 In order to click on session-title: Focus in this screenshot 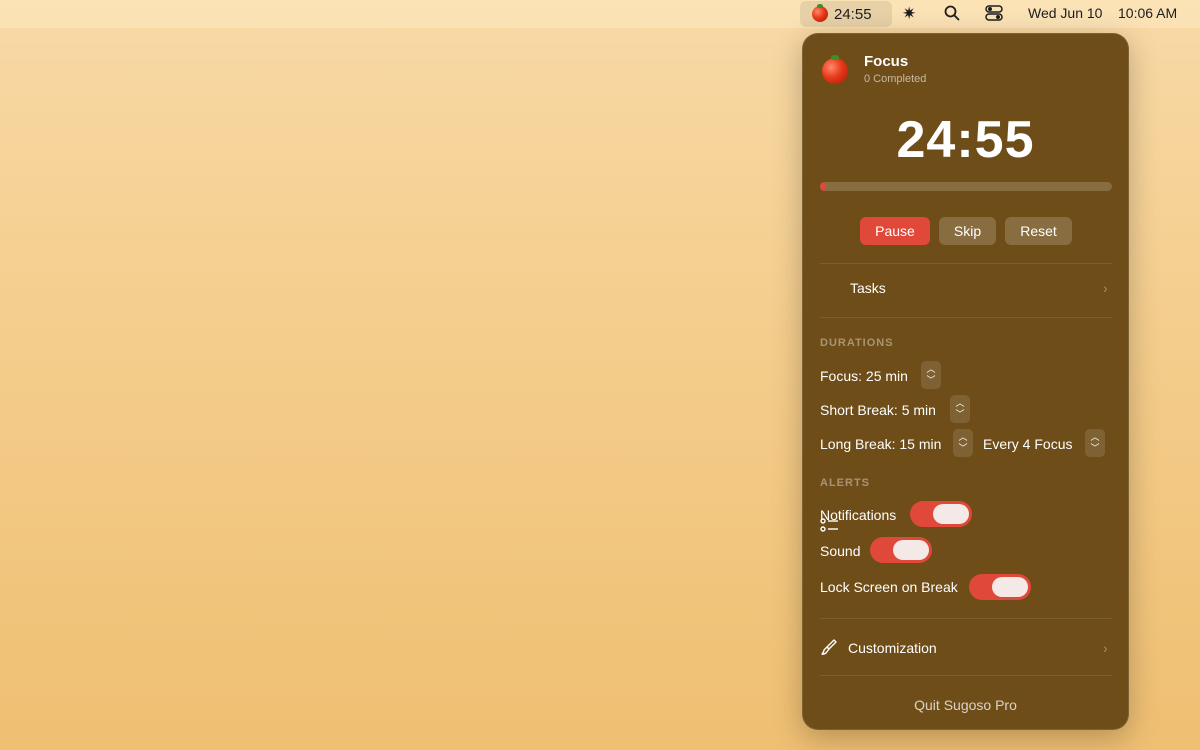, I will do `click(886, 61)`.